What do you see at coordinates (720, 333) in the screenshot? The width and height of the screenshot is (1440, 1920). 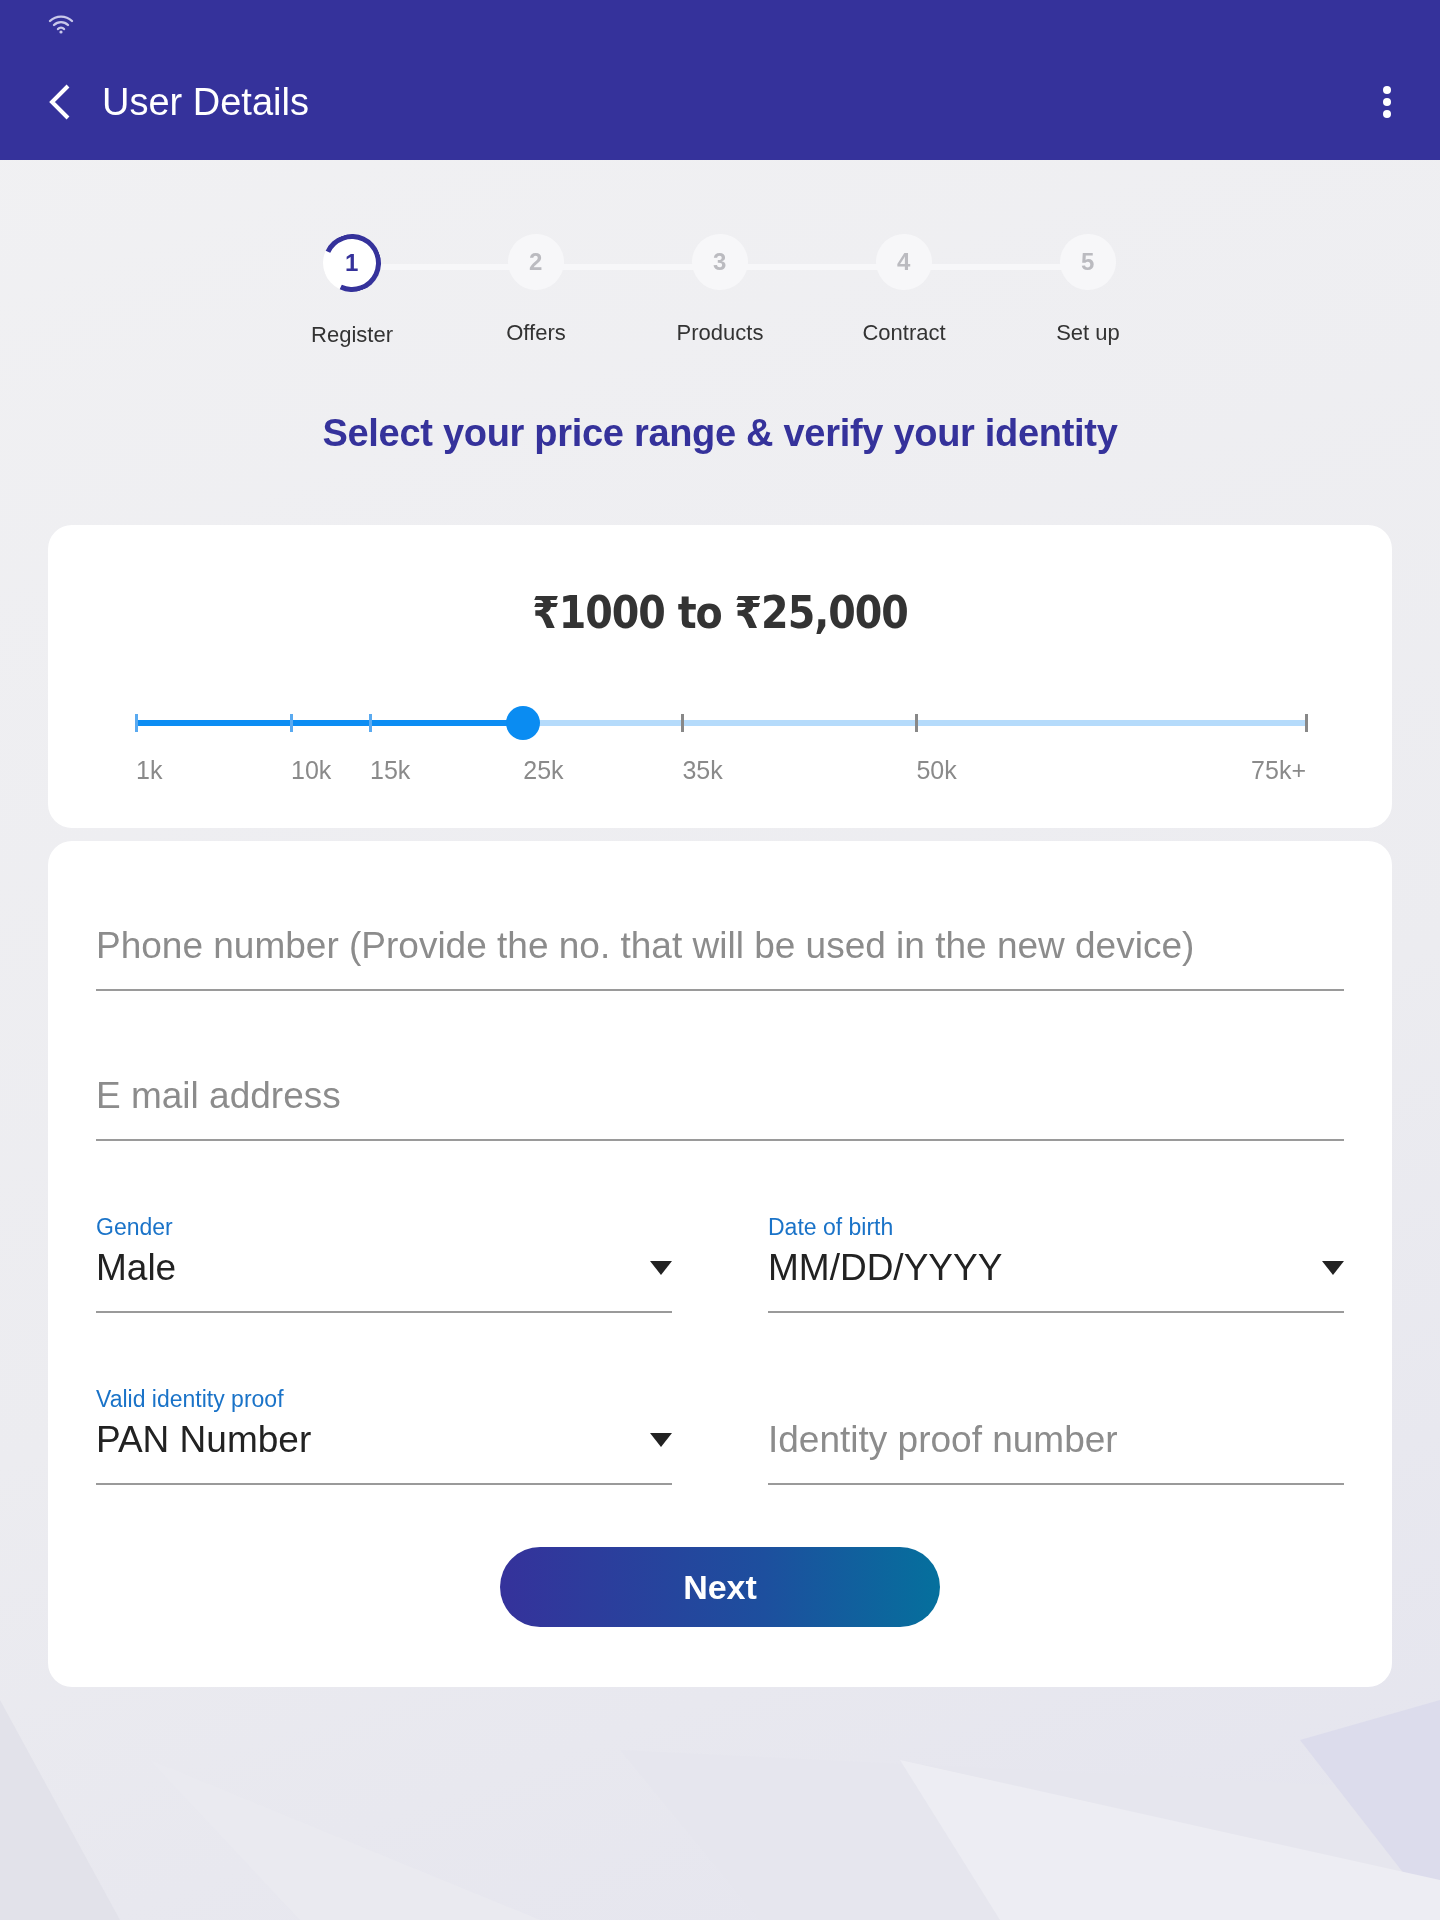 I see `step-label: Products` at bounding box center [720, 333].